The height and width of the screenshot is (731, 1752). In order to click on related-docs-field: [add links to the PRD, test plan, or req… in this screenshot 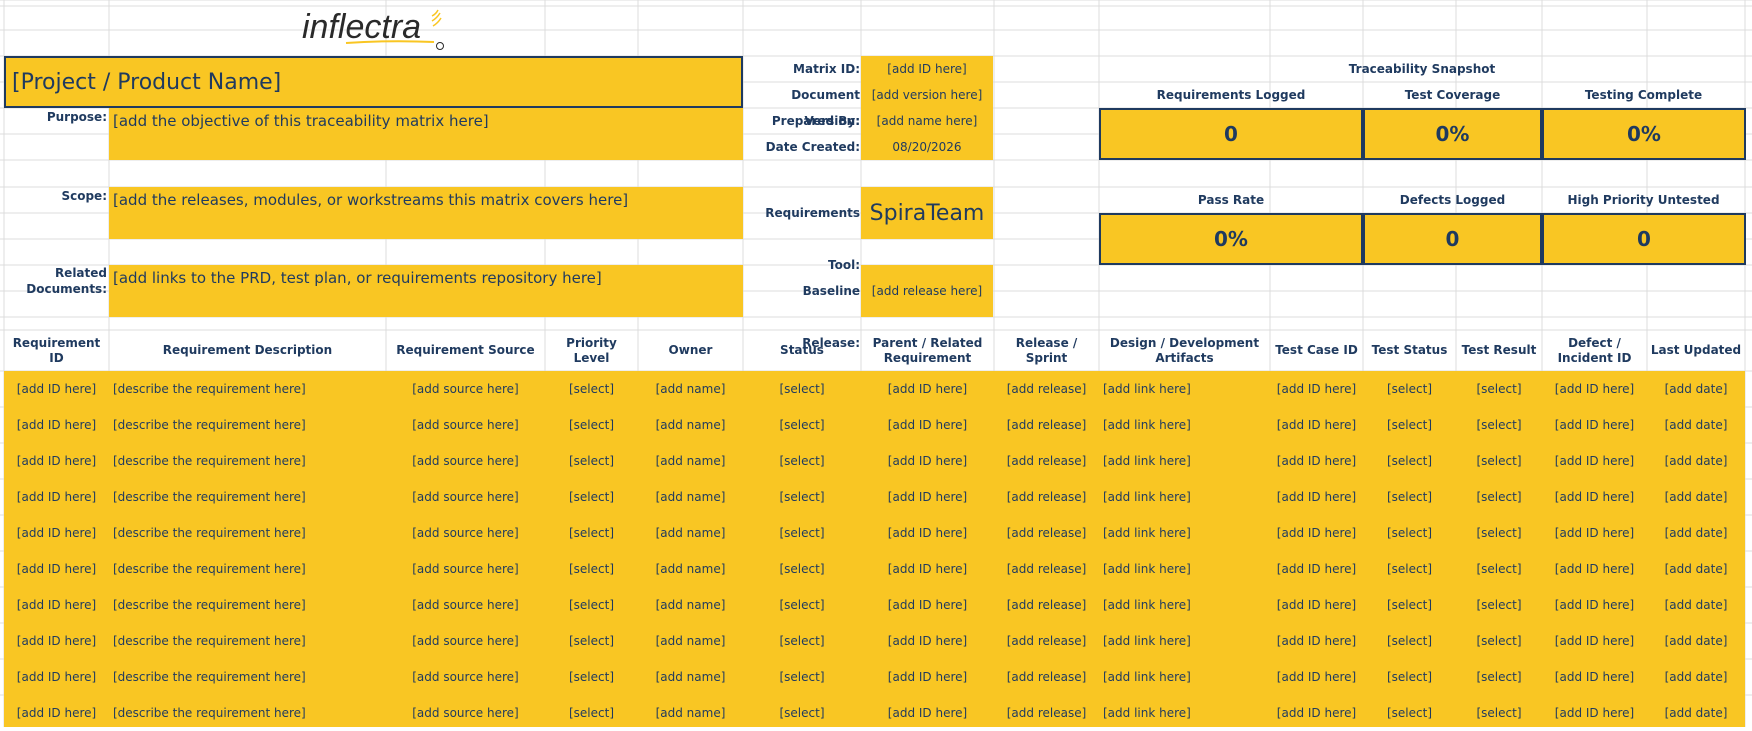, I will do `click(426, 291)`.